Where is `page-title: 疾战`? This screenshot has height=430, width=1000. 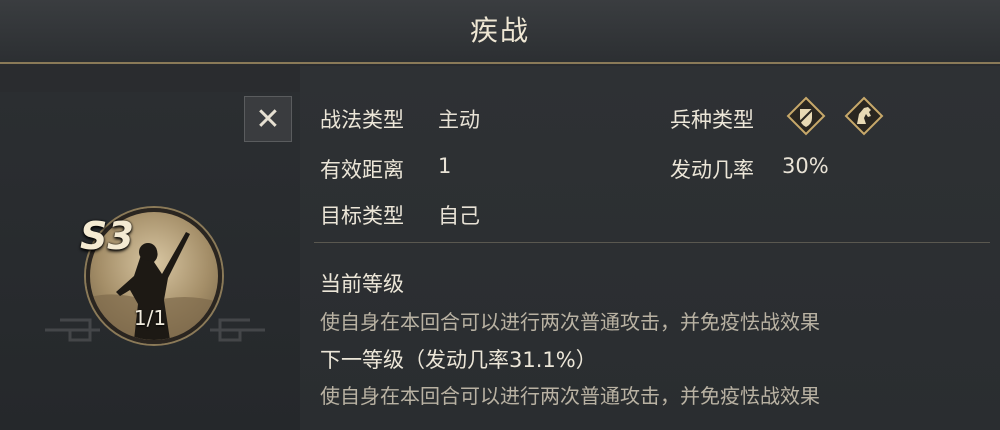 page-title: 疾战 is located at coordinates (499, 30).